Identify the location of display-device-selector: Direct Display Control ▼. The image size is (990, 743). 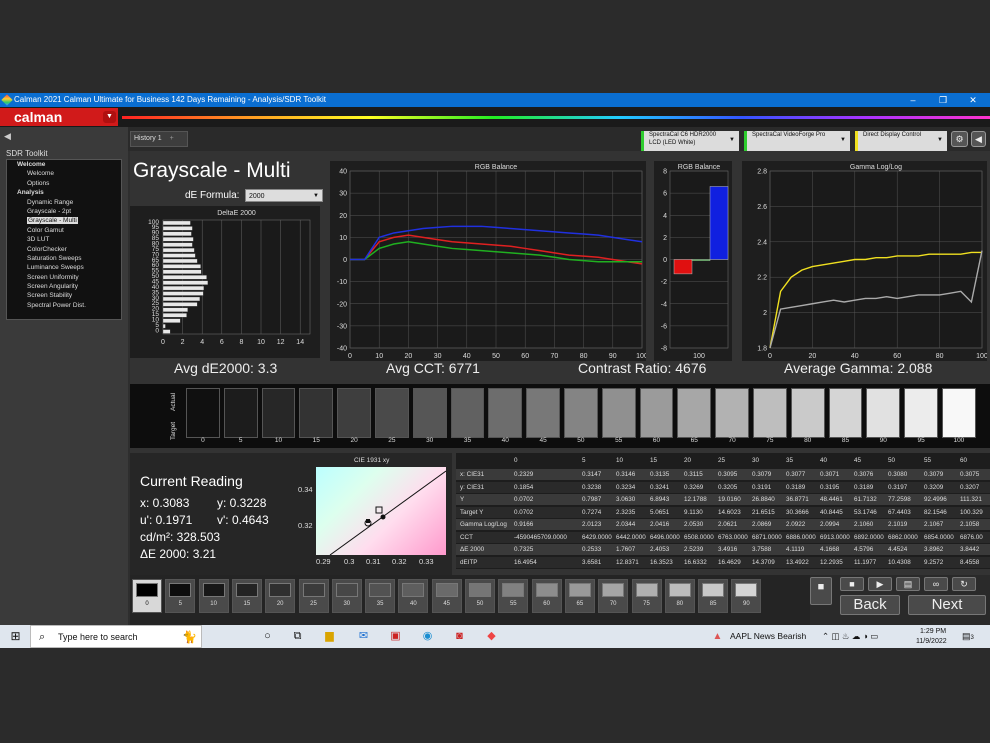
(901, 141).